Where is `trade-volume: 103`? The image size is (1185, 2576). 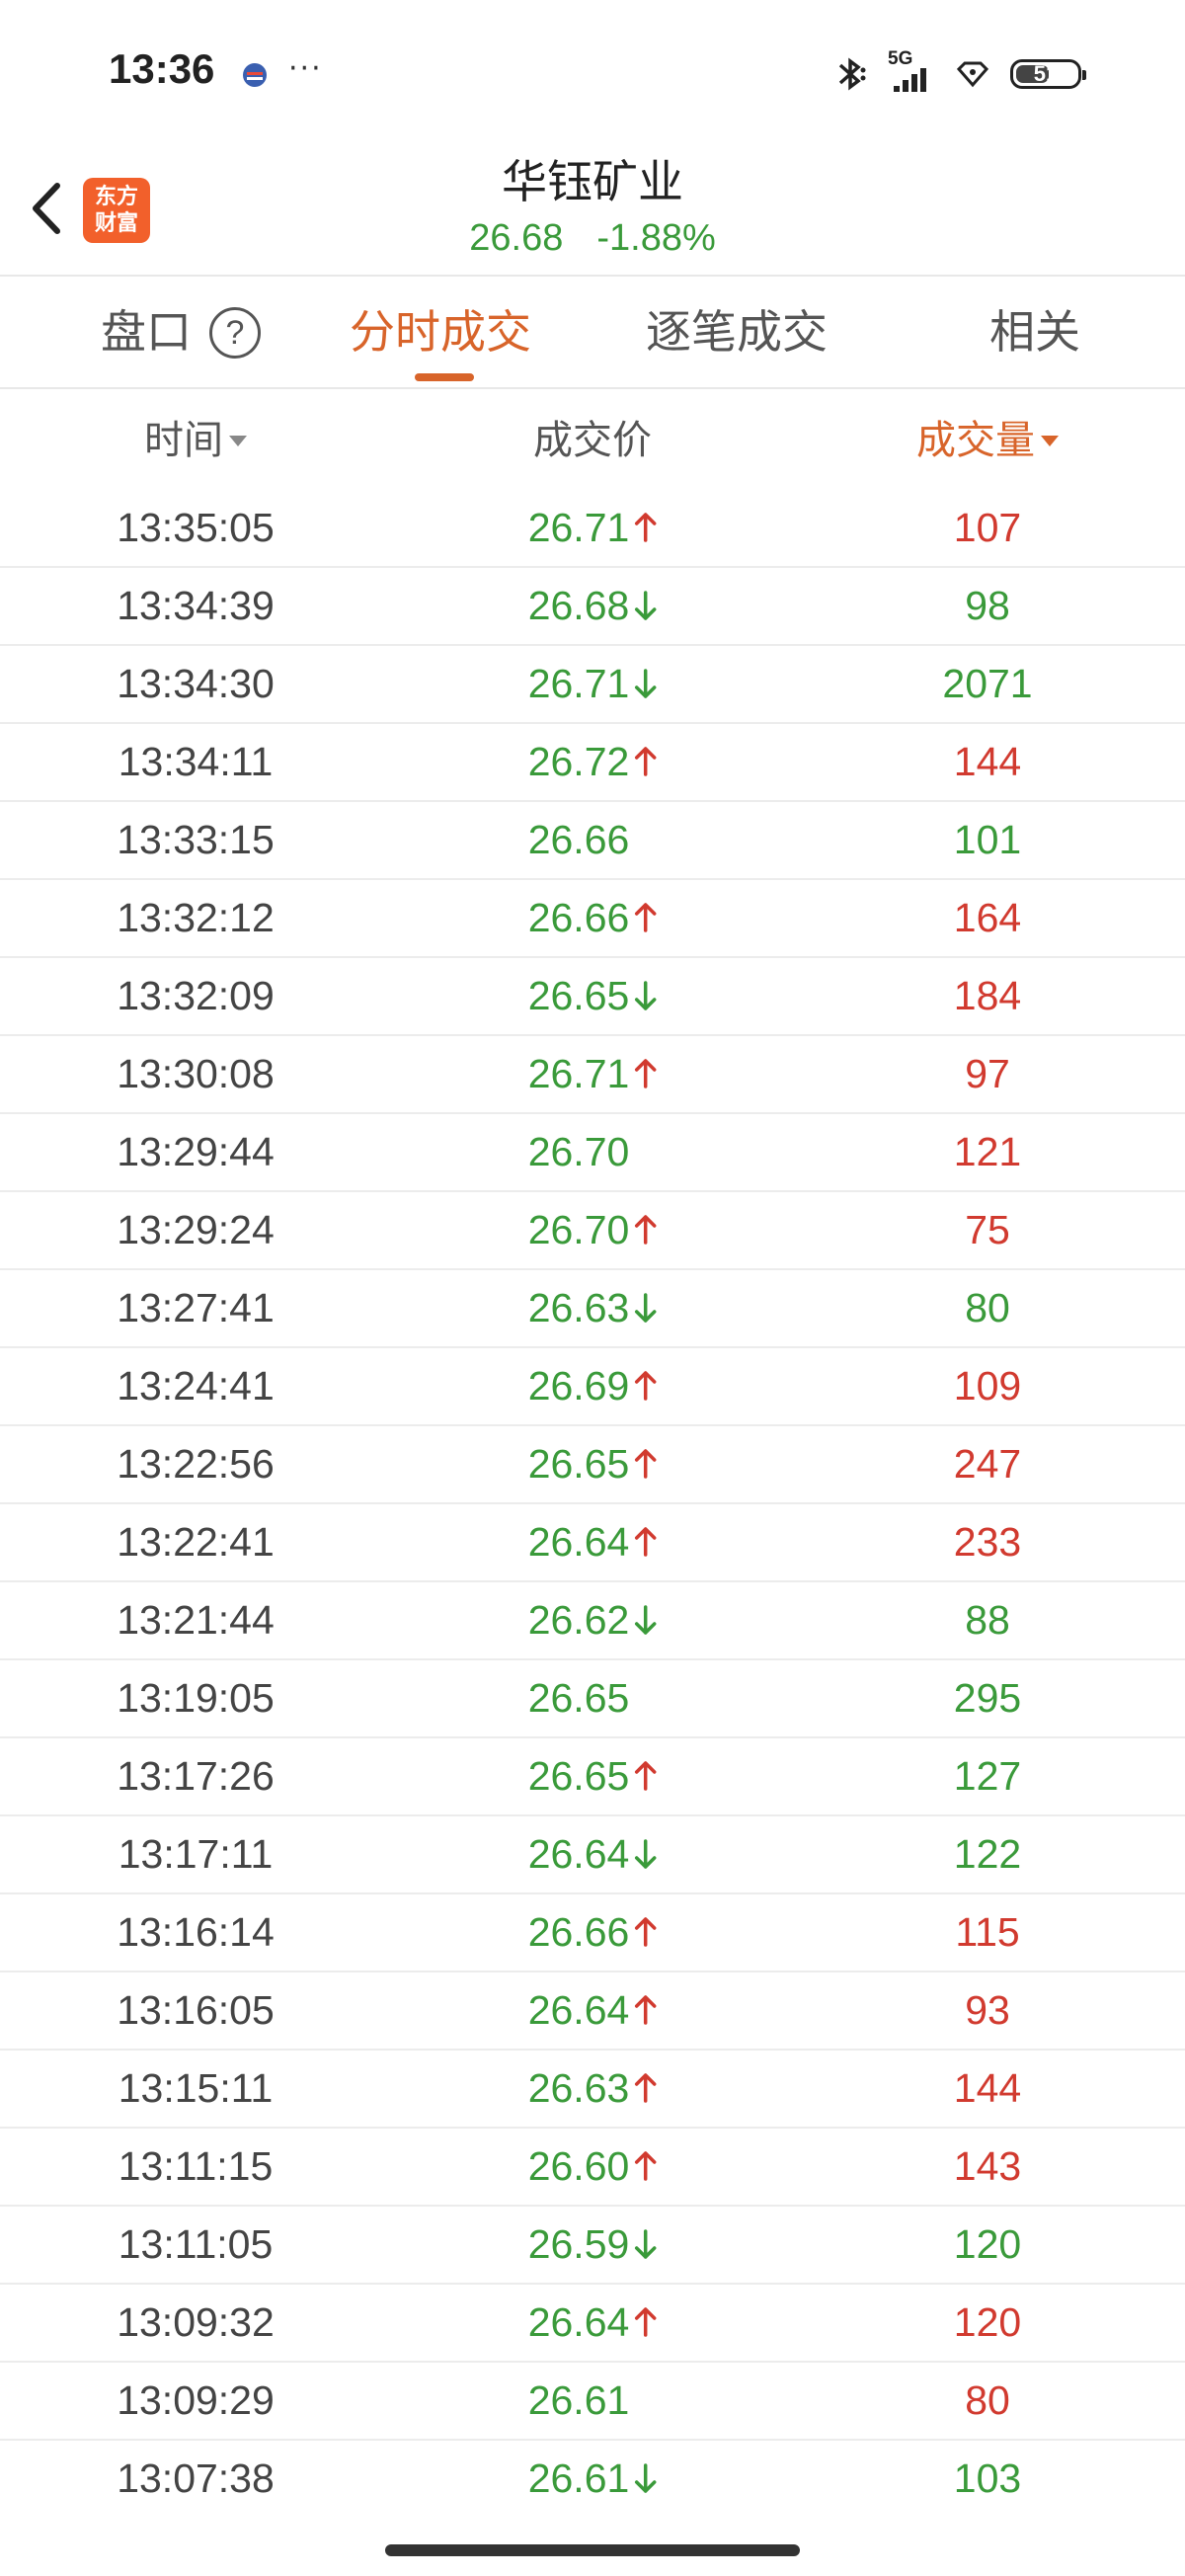
trade-volume: 103 is located at coordinates (988, 2478).